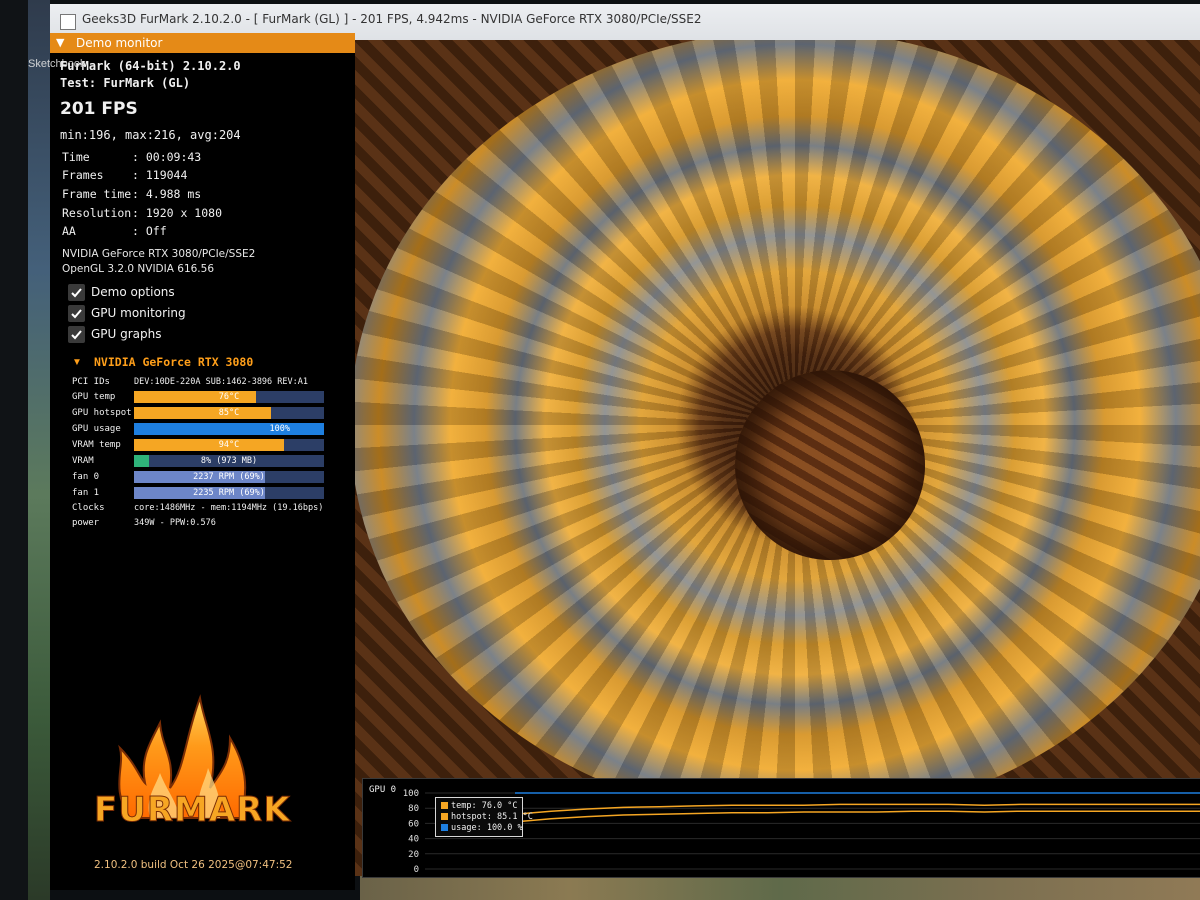  Describe the element at coordinates (119, 43) in the screenshot. I see `demo-monitor-title: Demo monitor` at that location.